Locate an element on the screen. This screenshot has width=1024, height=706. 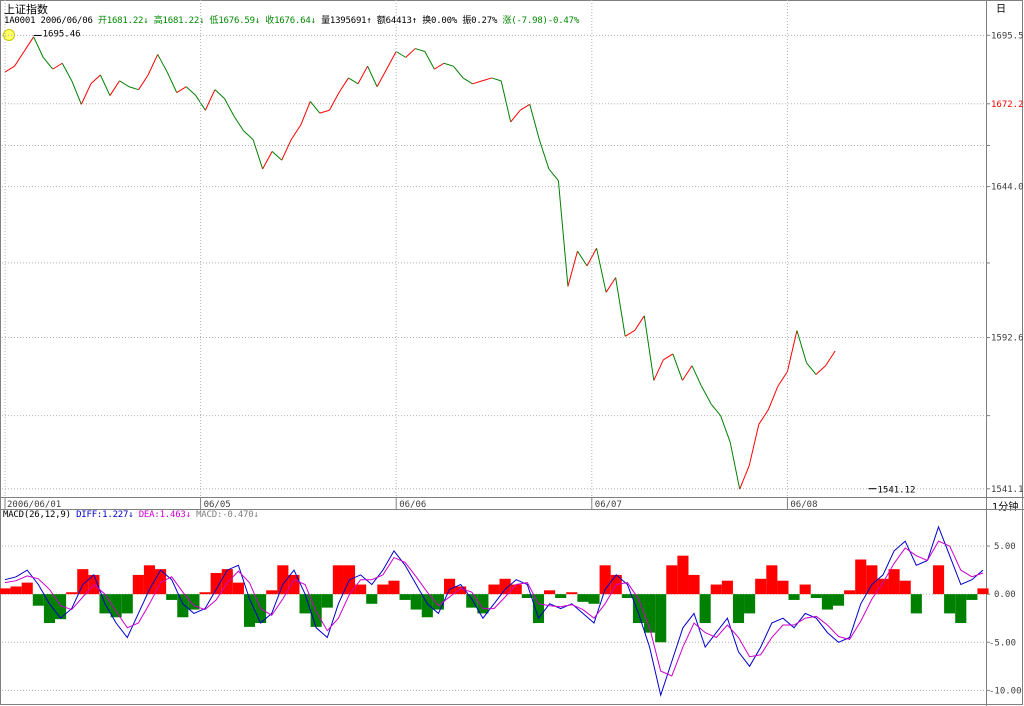
date-tick-label: 06/06 is located at coordinates (412, 505).